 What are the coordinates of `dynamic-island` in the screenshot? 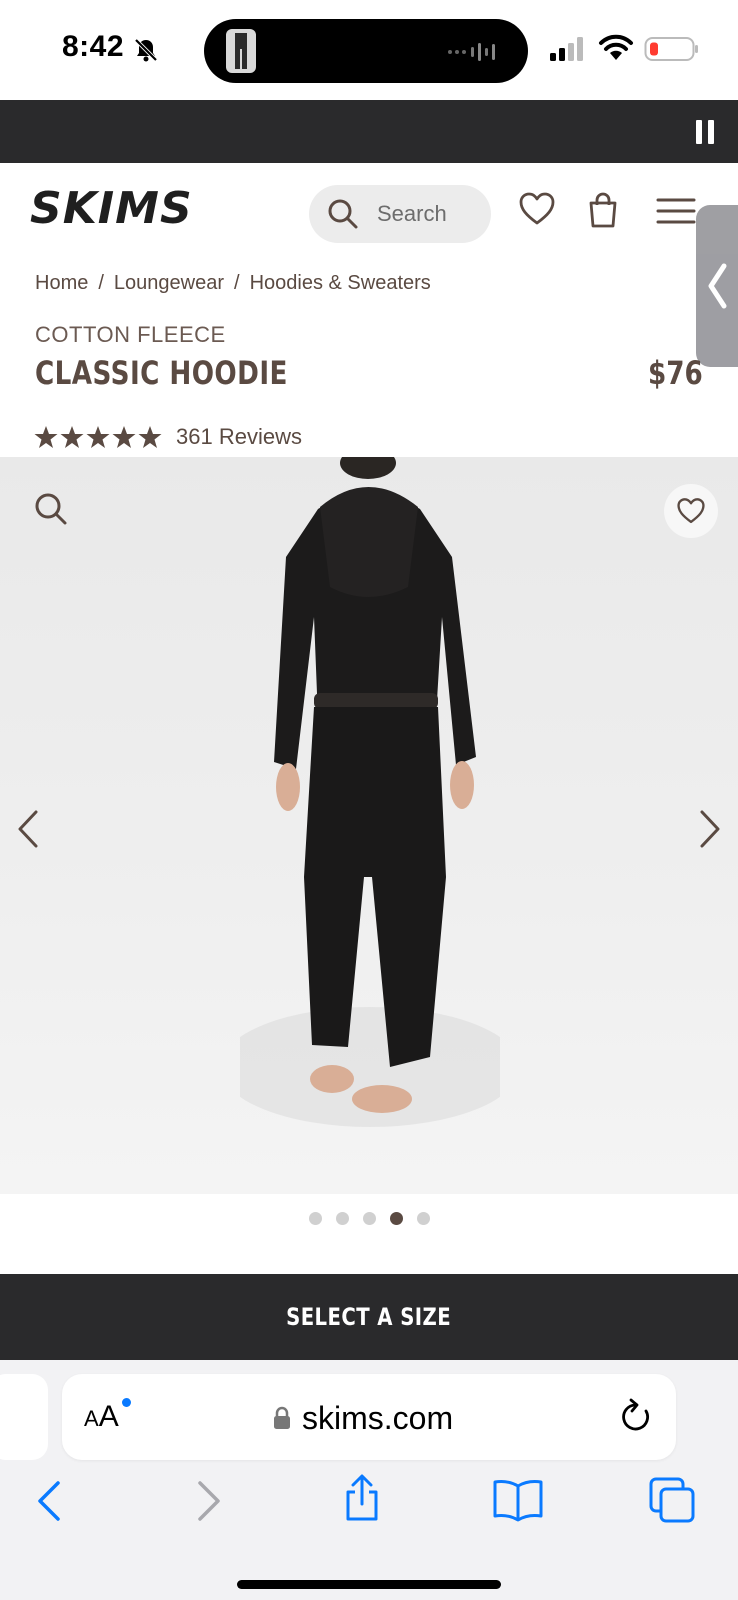 It's located at (366, 51).